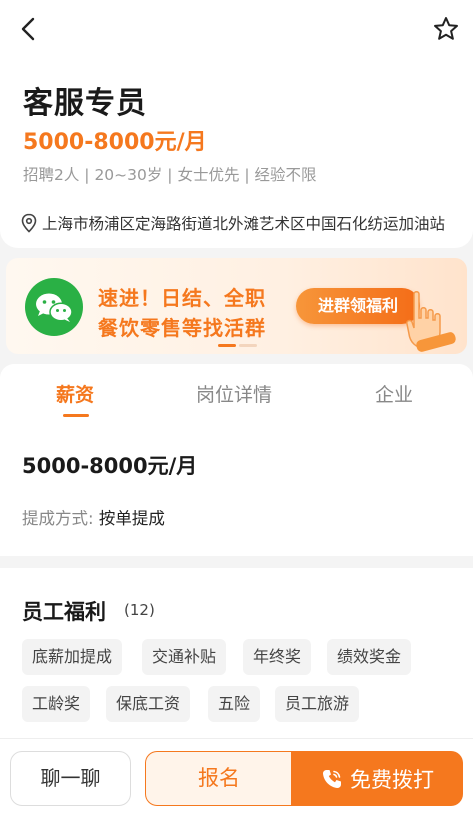 The width and height of the screenshot is (473, 819). What do you see at coordinates (29, 223) in the screenshot?
I see `location-pin-icon` at bounding box center [29, 223].